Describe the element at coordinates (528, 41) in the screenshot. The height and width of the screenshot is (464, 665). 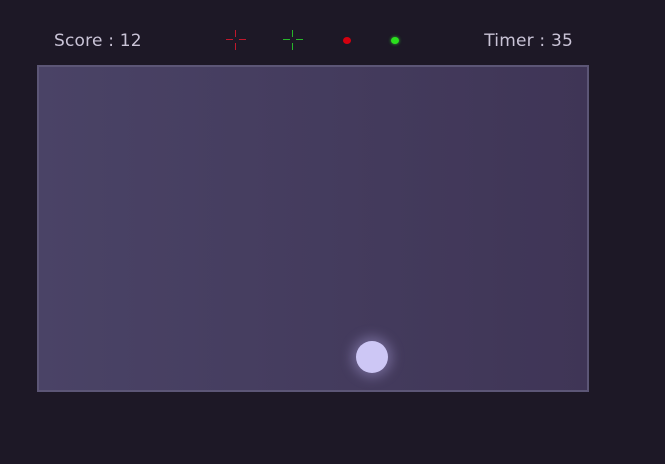
I see `timer-display: Timer : 35` at that location.